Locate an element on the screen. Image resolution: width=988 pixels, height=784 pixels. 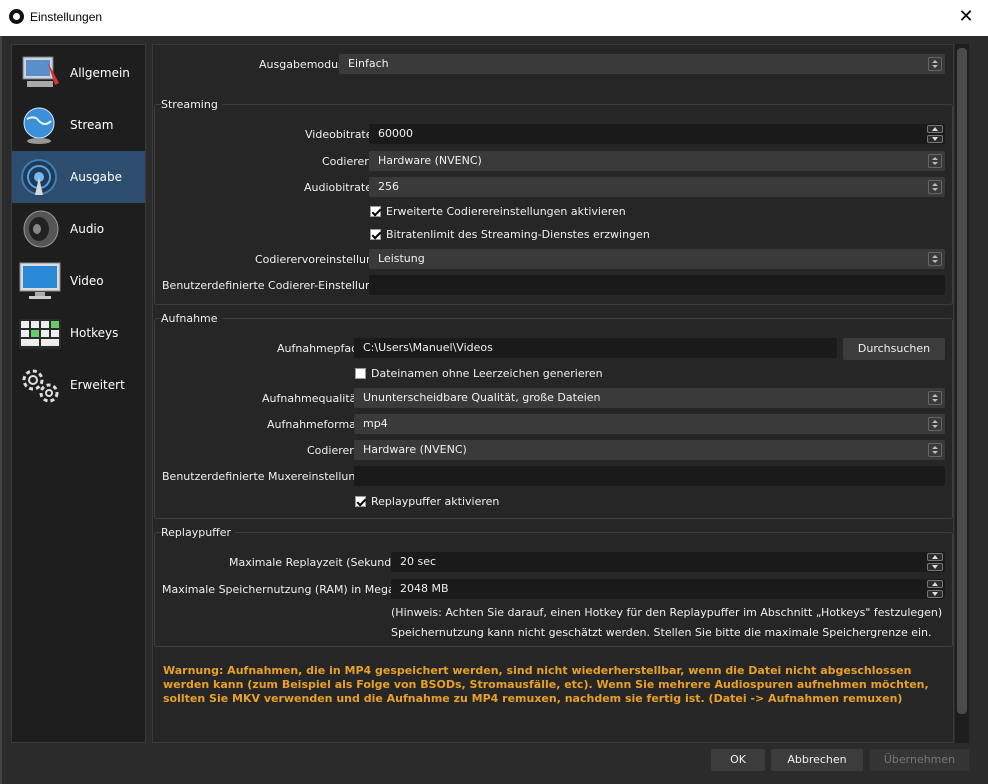
title-bar: Einstellungen ✕ is located at coordinates (494, 18).